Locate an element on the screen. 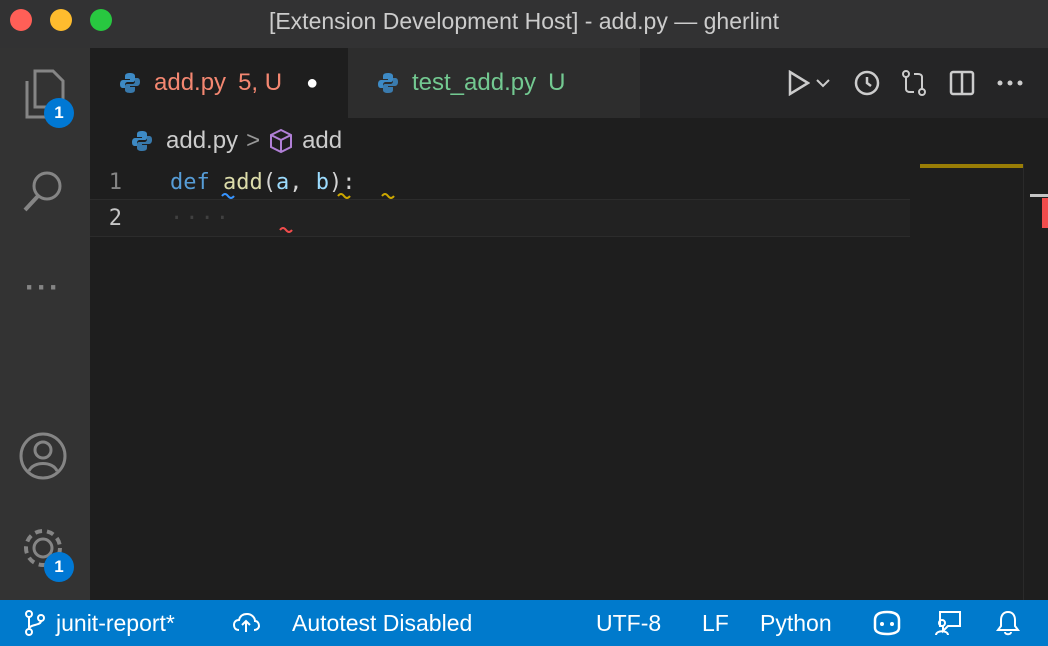 The height and width of the screenshot is (646, 1048). search-icon is located at coordinates (43, 192).